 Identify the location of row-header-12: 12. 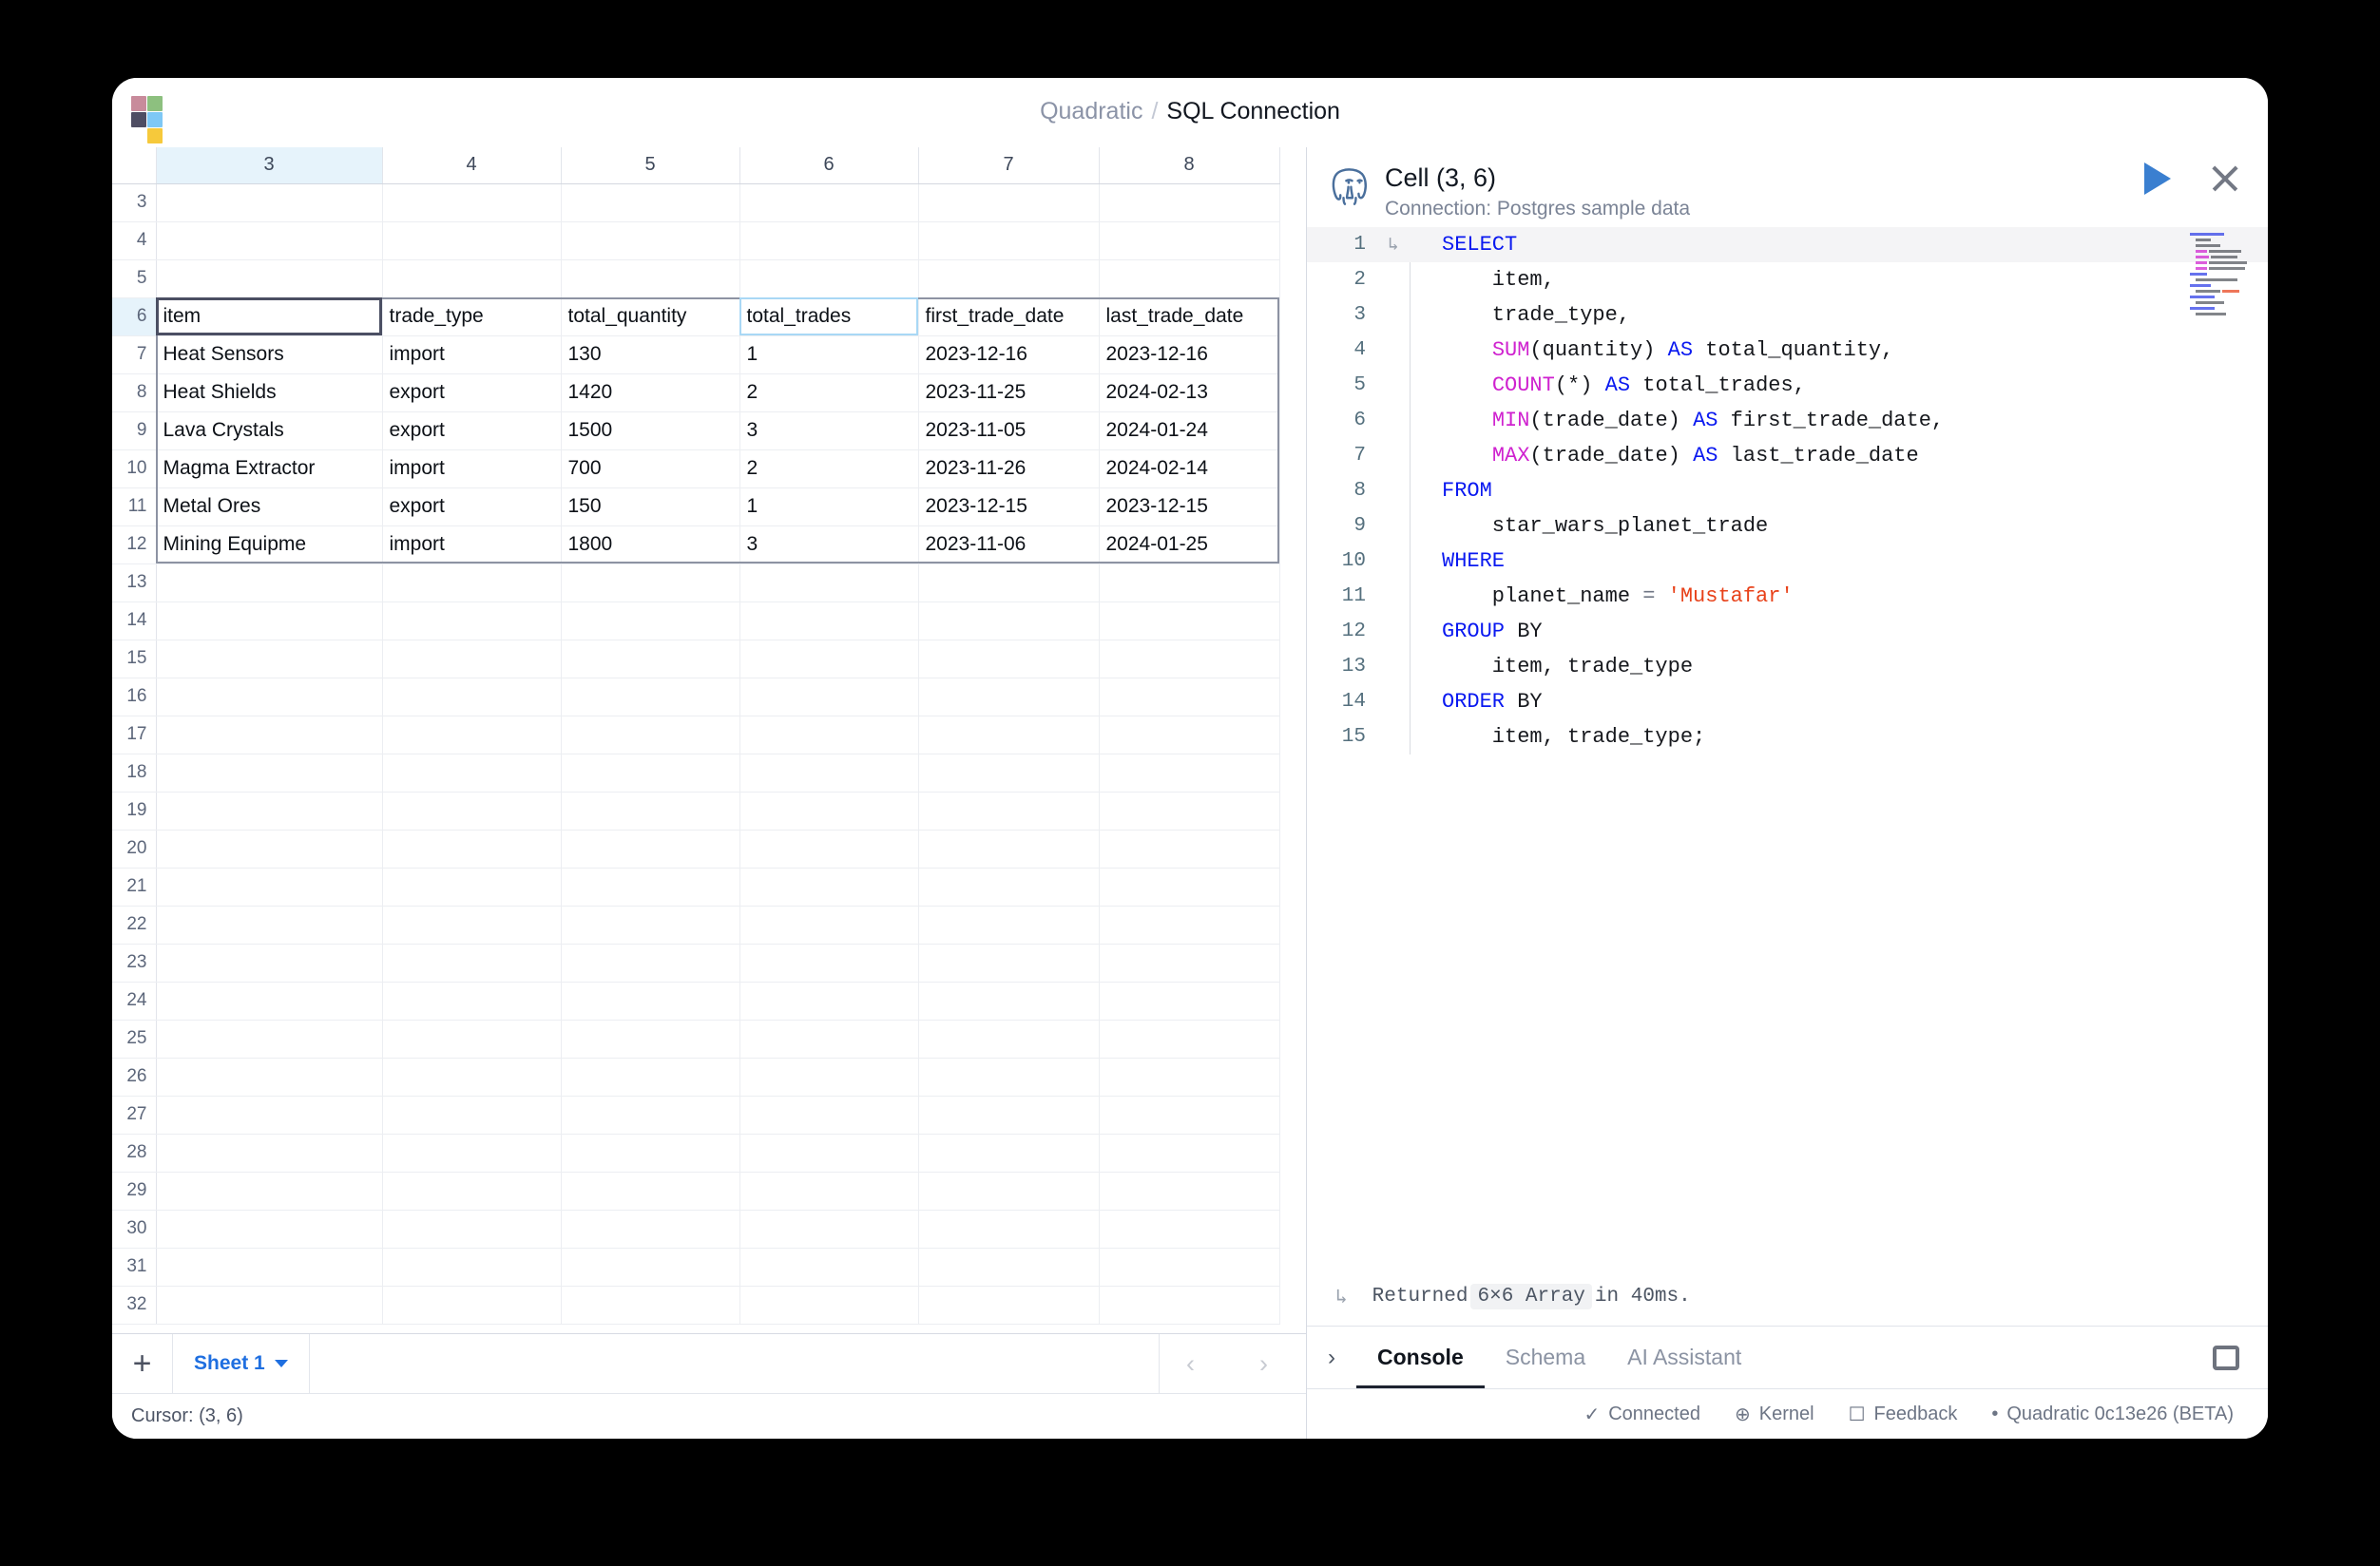
(134, 544).